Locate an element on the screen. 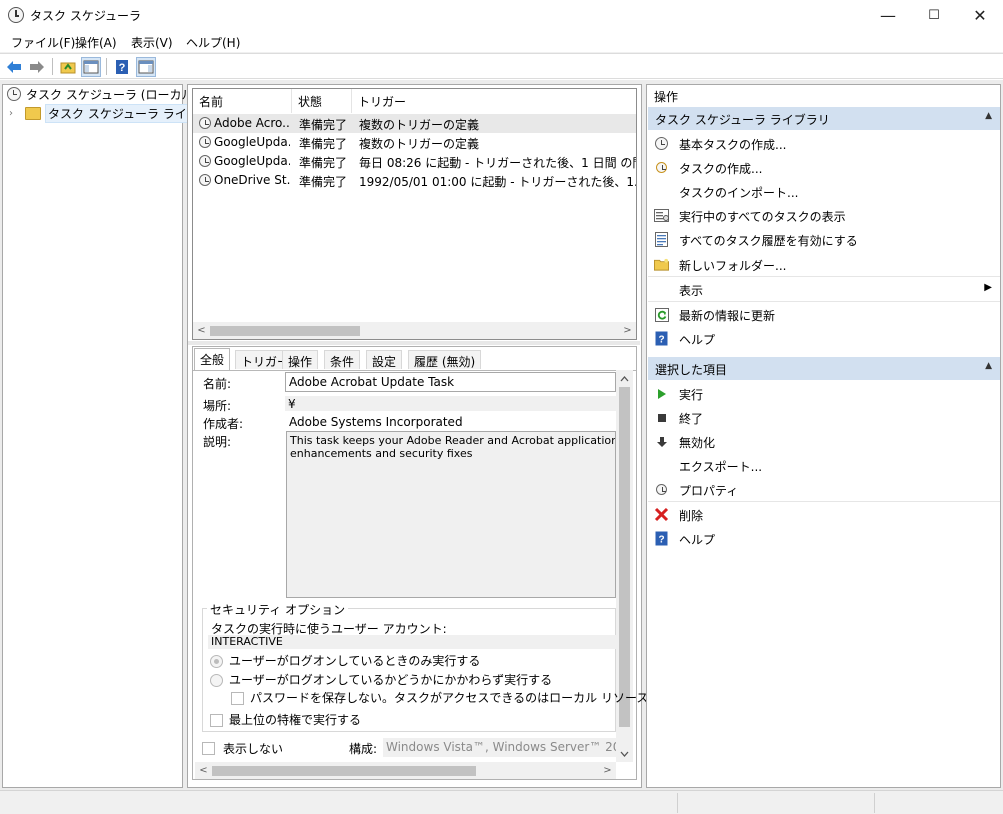 The height and width of the screenshot is (814, 1003). location-label: 場所: is located at coordinates (217, 406).